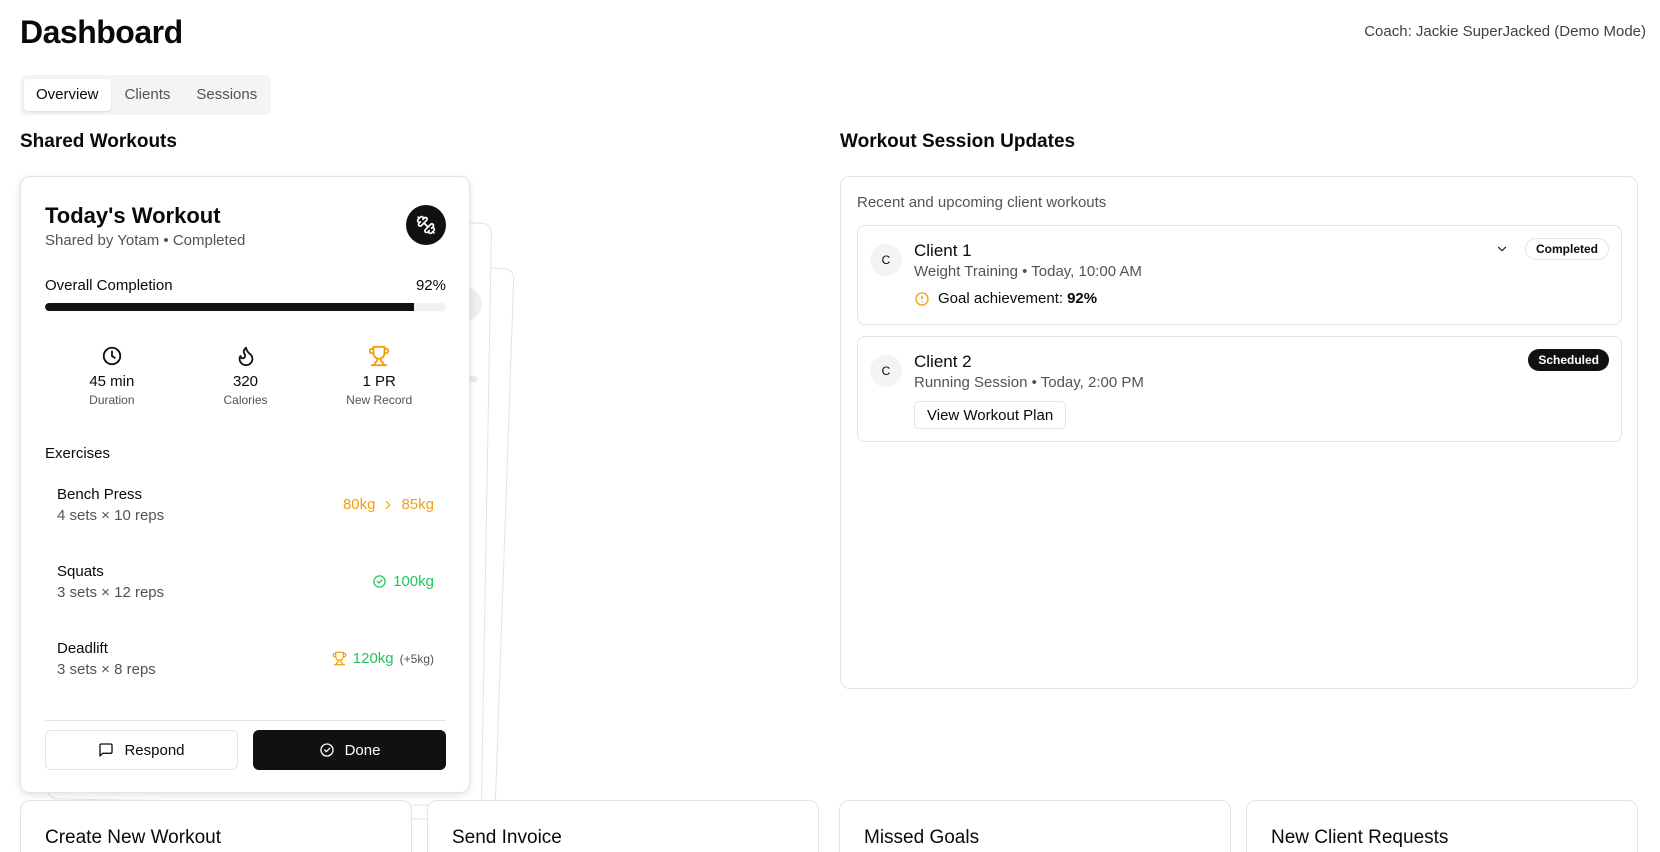 Image resolution: width=1660 pixels, height=852 pixels. What do you see at coordinates (80, 571) in the screenshot?
I see `exercise-name: Squats` at bounding box center [80, 571].